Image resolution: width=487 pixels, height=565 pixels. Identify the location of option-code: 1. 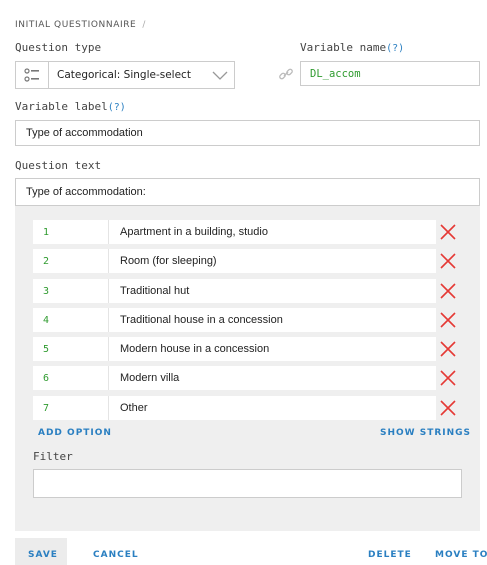
(71, 232).